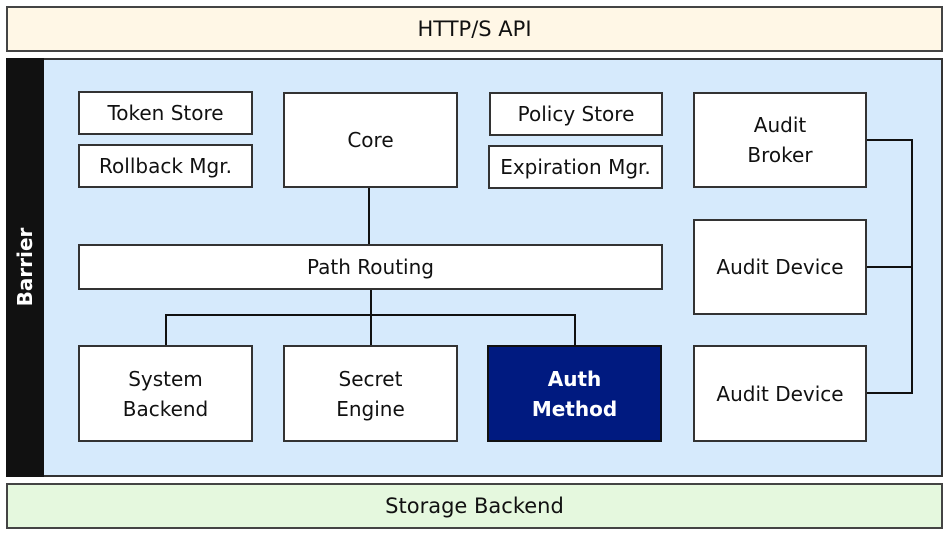 The height and width of the screenshot is (534, 948). I want to click on path-routing: Path Routing, so click(370, 267).